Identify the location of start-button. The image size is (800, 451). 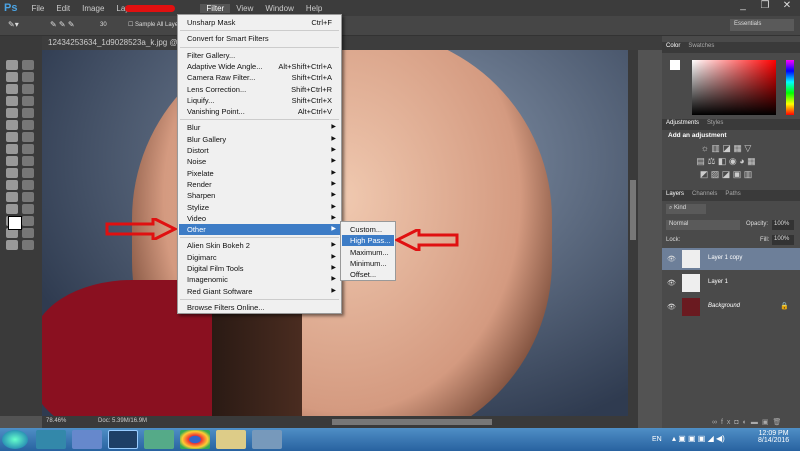
(15, 439).